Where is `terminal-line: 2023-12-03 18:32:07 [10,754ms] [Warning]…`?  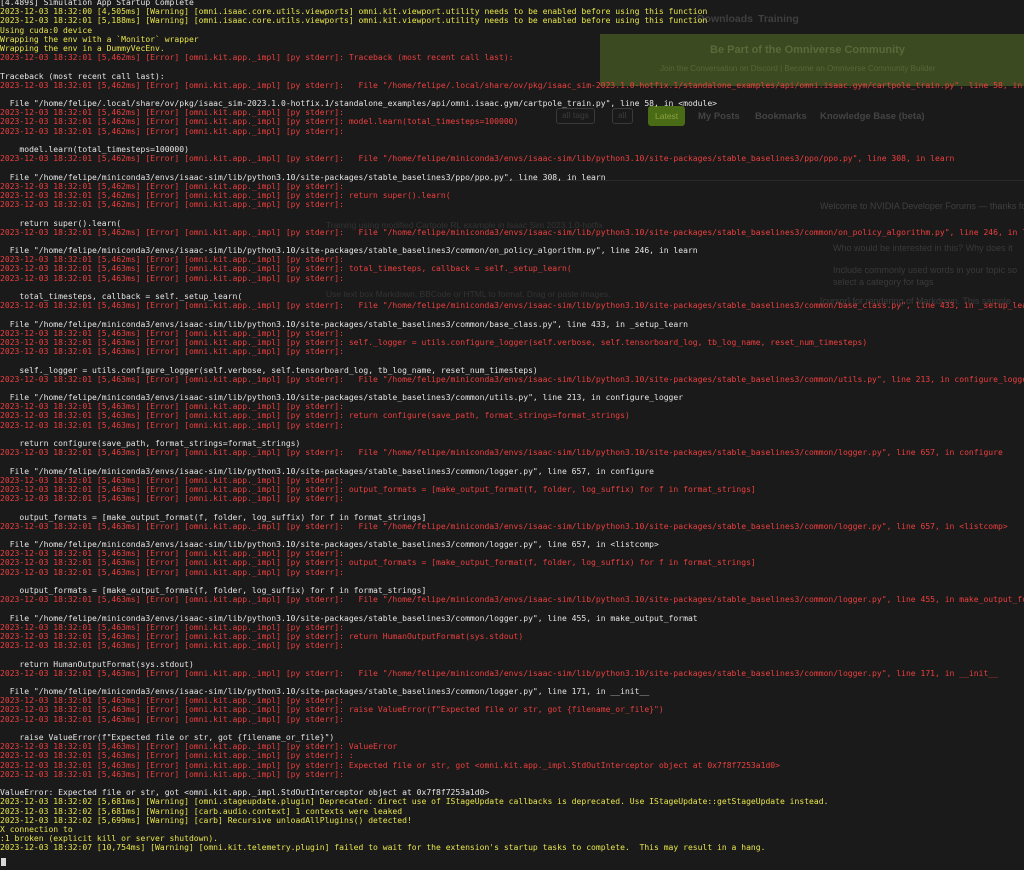 terminal-line: 2023-12-03 18:32:07 [10,754ms] [Warning]… is located at coordinates (383, 848).